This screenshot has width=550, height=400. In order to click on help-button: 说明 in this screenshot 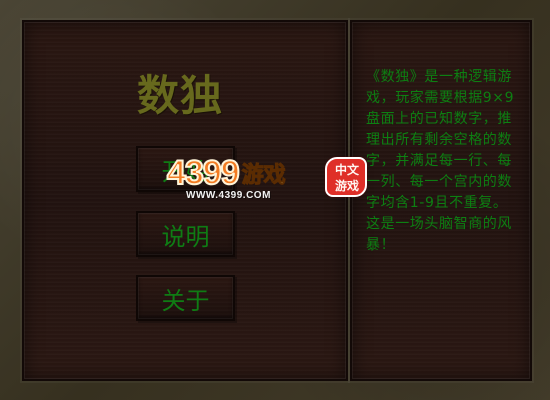, I will do `click(185, 234)`.